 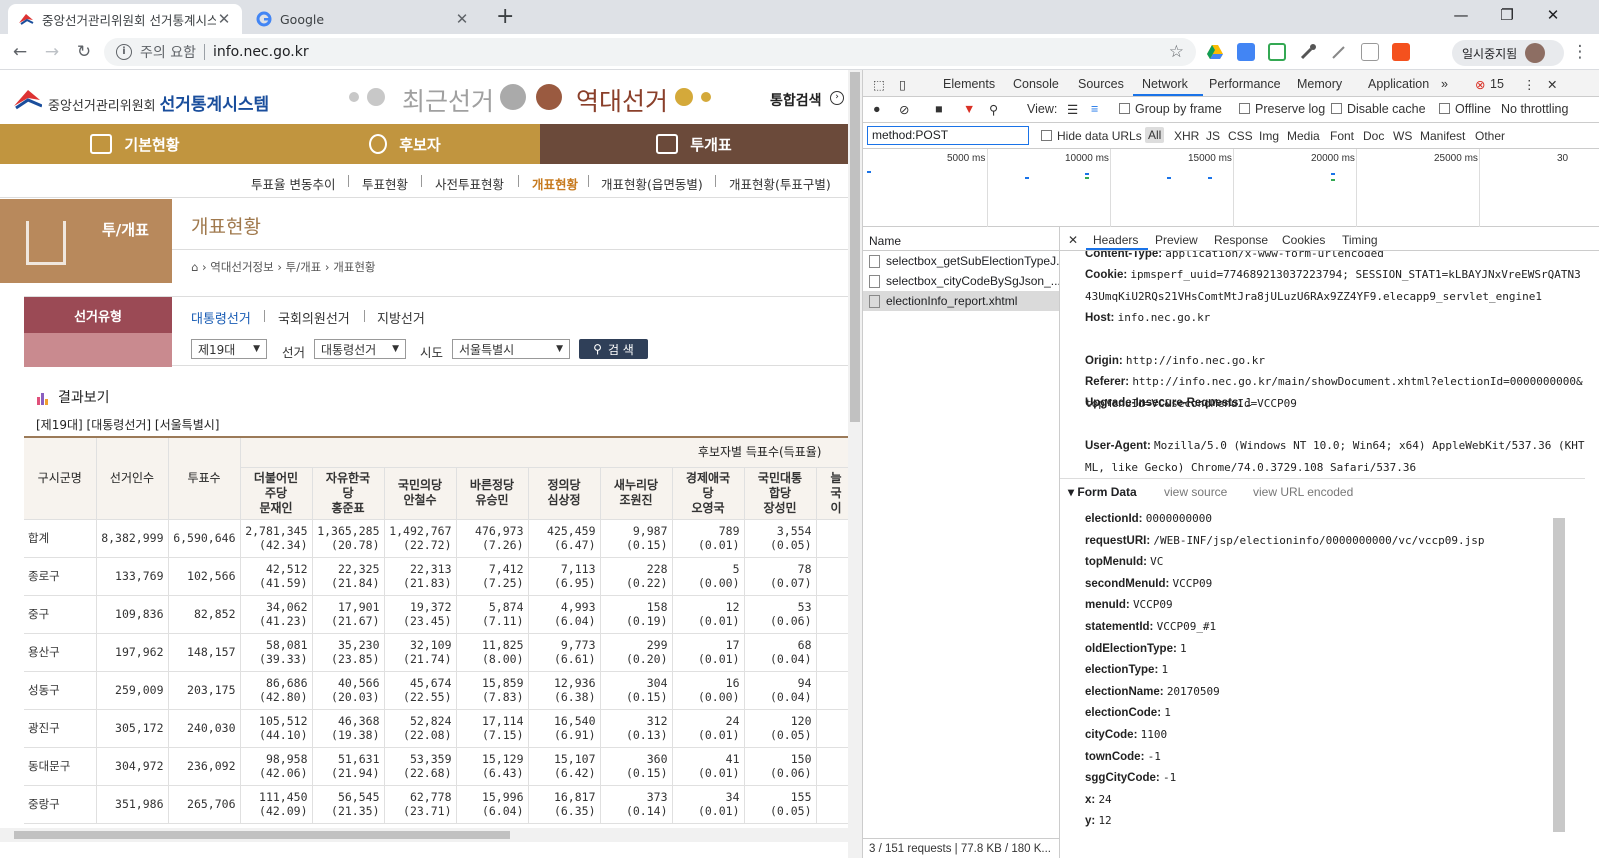 I want to click on preserve-log-checkbox: Preserve log, so click(x=1282, y=109).